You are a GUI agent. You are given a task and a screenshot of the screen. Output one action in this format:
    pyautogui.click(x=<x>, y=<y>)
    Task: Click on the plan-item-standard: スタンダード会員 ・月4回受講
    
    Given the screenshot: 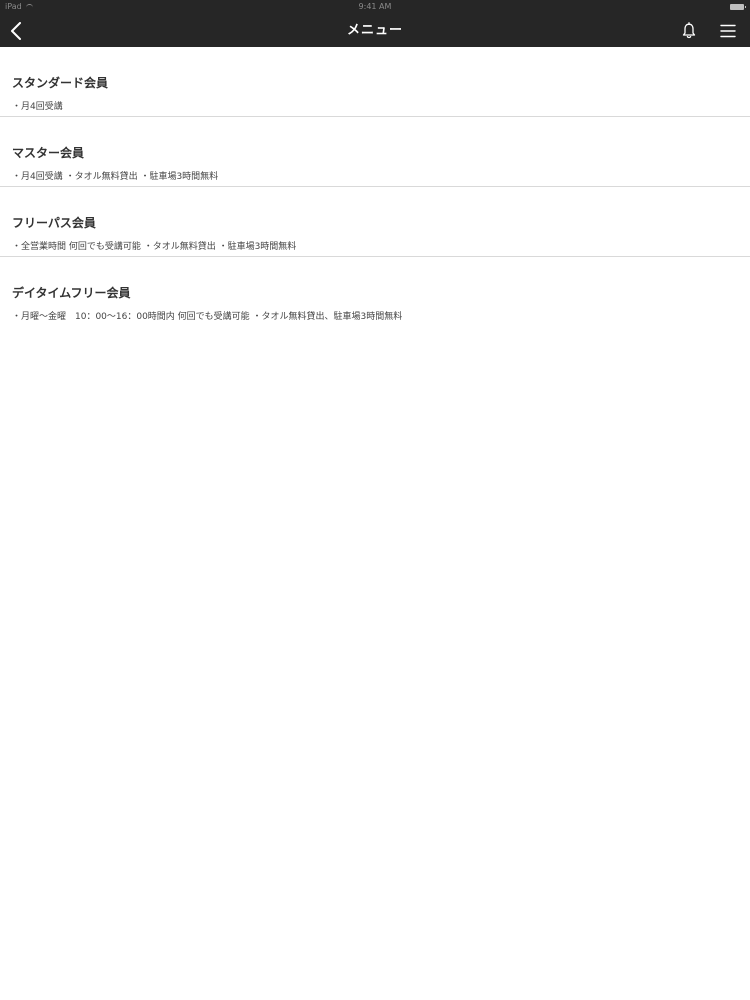 What is the action you would take?
    pyautogui.click(x=375, y=82)
    